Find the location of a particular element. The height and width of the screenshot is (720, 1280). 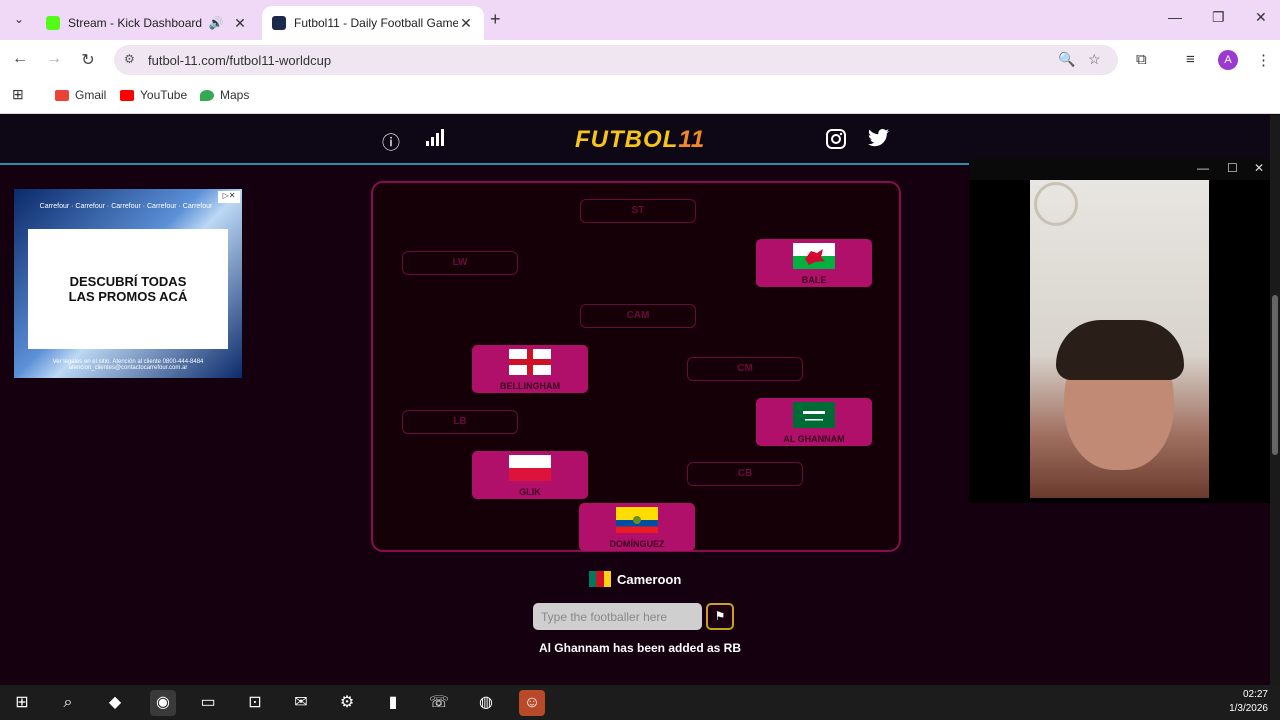

profile-avatar: A is located at coordinates (1228, 60).